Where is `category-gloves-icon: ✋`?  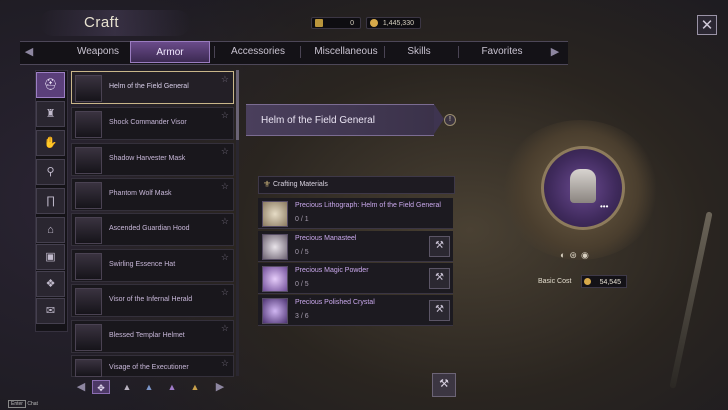
category-gloves-icon: ✋ is located at coordinates (50, 143).